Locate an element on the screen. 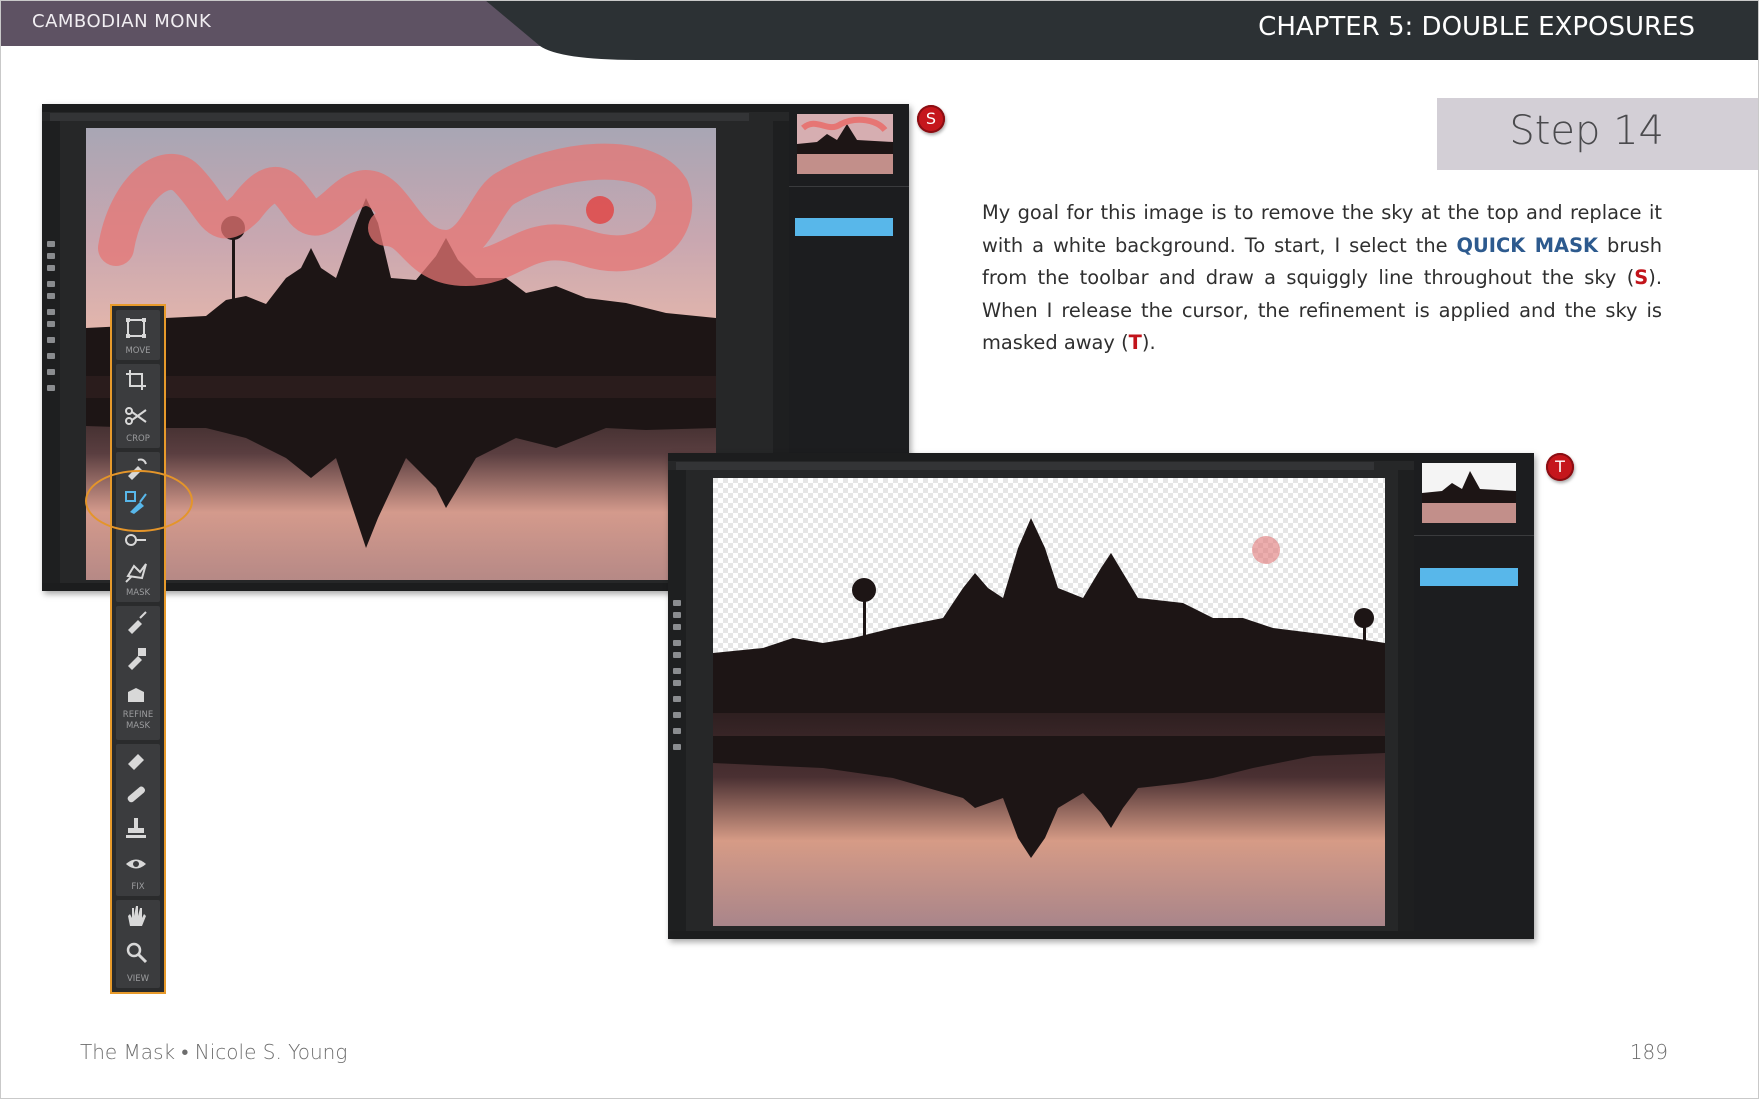 The image size is (1759, 1099). ref-t: T is located at coordinates (1135, 342).